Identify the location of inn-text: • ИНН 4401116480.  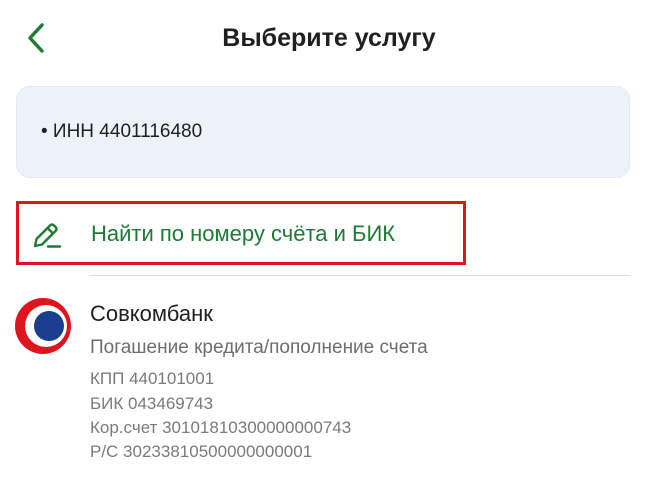
(122, 131).